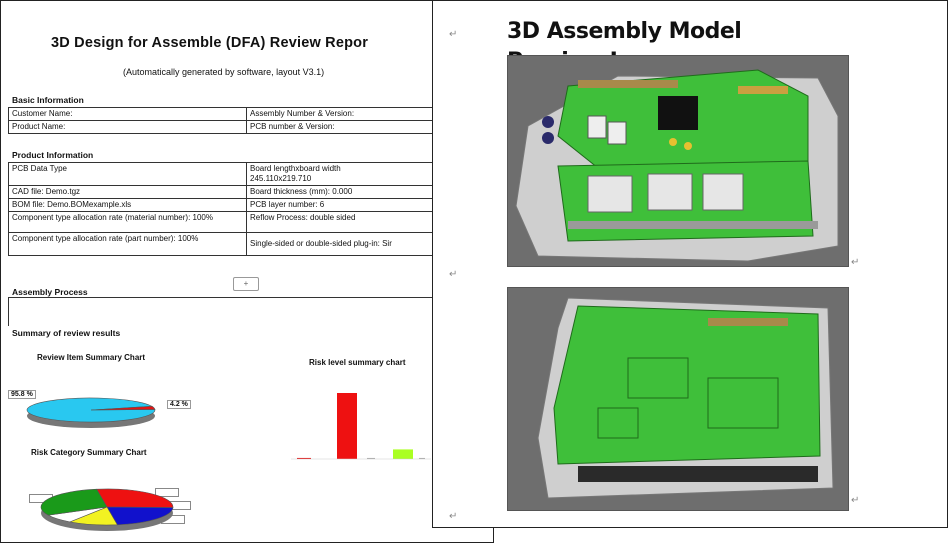 The height and width of the screenshot is (543, 948). What do you see at coordinates (246, 284) in the screenshot?
I see `table-add-handle: +` at bounding box center [246, 284].